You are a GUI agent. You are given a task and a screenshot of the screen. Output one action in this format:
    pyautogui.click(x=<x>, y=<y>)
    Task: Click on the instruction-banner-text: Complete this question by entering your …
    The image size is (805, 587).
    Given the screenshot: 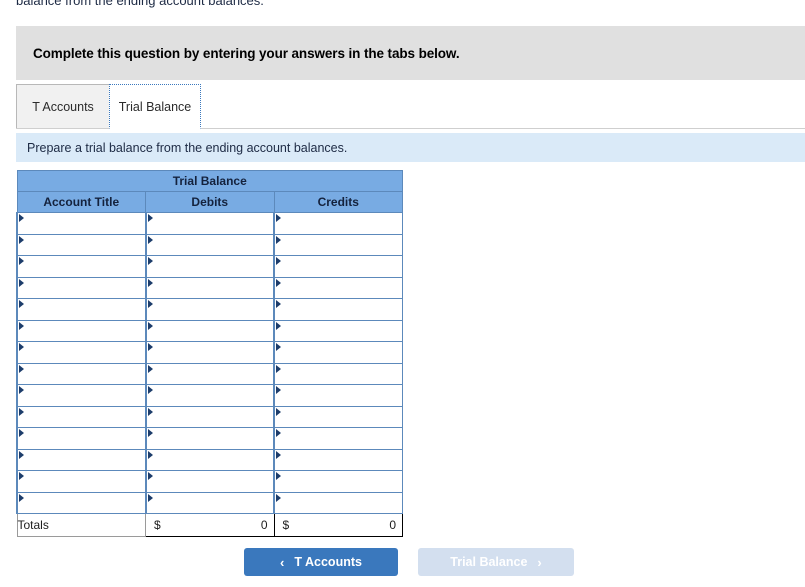 What is the action you would take?
    pyautogui.click(x=246, y=53)
    